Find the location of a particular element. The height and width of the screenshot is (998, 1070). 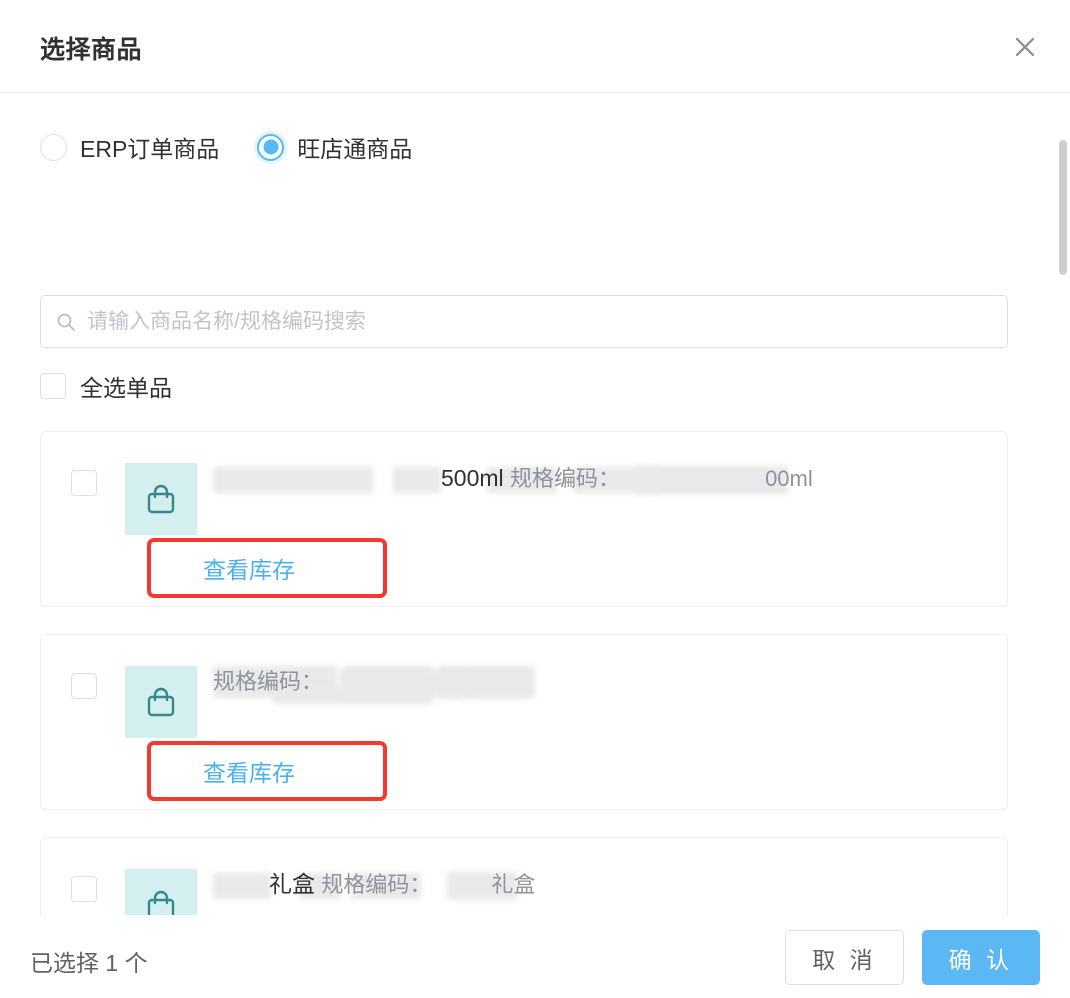

footer-buttons: 取 消 确 认 is located at coordinates (912, 957).